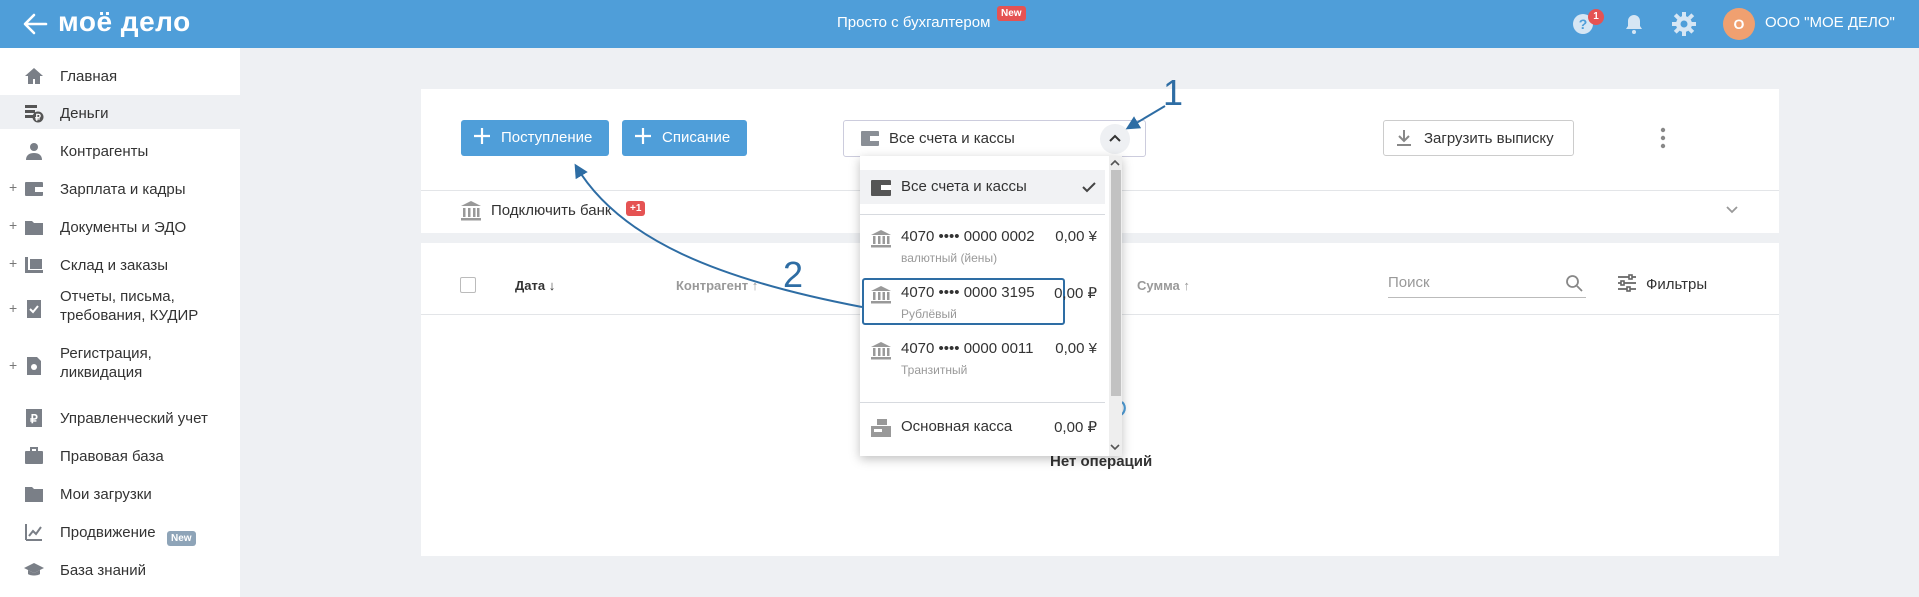 The width and height of the screenshot is (1919, 597). Describe the element at coordinates (134, 418) in the screenshot. I see `sidebar-item-label: Управленческий учет` at that location.